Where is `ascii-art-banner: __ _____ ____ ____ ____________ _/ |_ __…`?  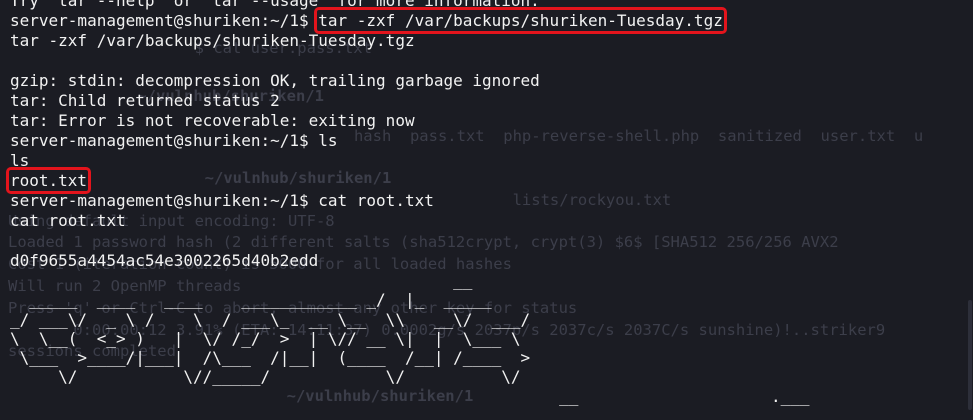
ascii-art-banner: __ _____ ____ ____ ____________ _/ |_ __… is located at coordinates (270, 329).